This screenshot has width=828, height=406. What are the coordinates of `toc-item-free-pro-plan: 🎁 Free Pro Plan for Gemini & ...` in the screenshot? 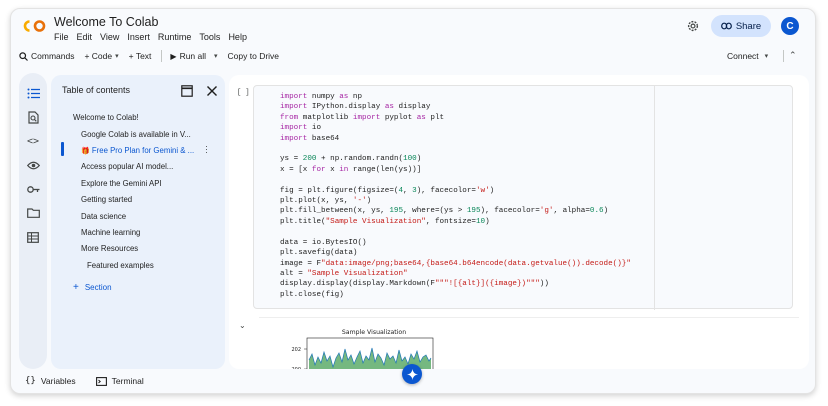 It's located at (140, 150).